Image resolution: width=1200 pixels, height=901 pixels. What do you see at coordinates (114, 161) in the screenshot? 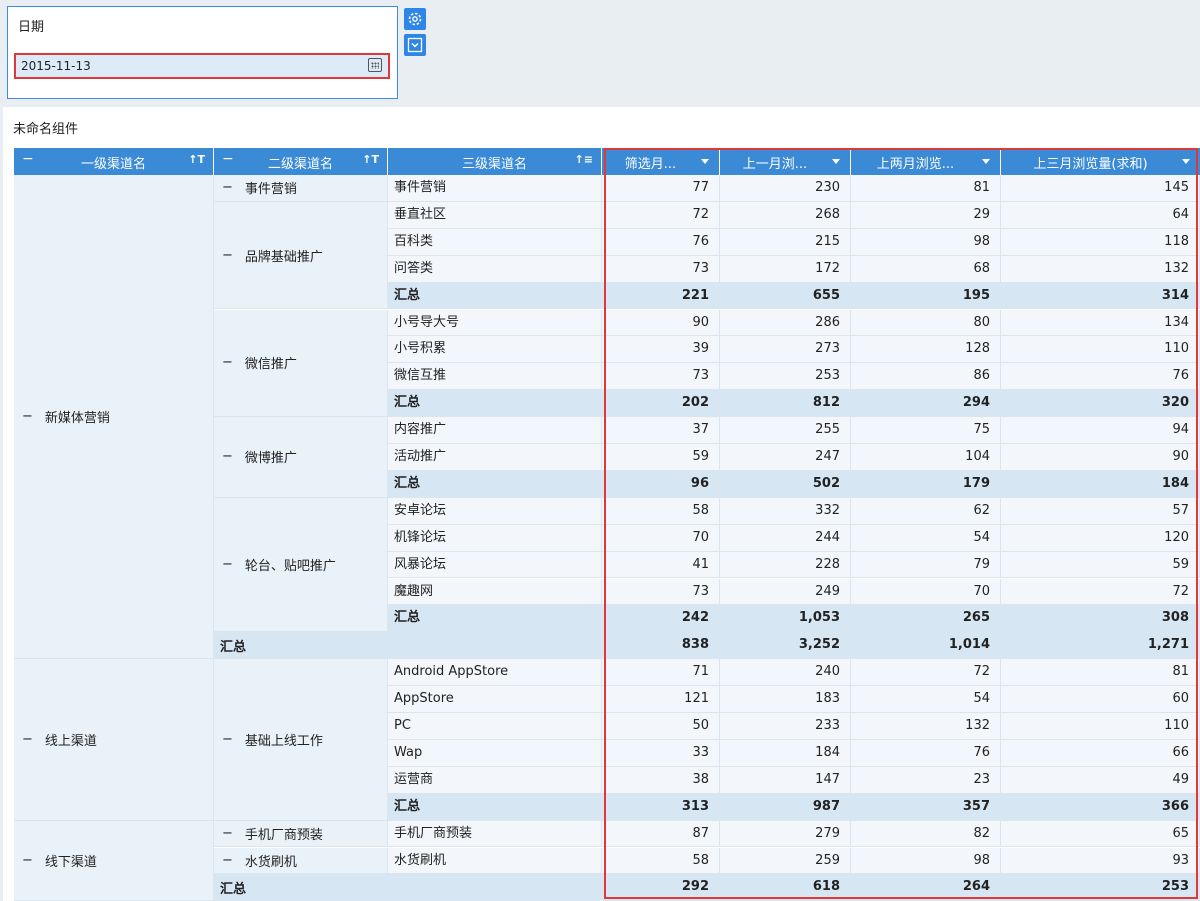
I see `header-level1: − 一级渠道名 ↑T` at bounding box center [114, 161].